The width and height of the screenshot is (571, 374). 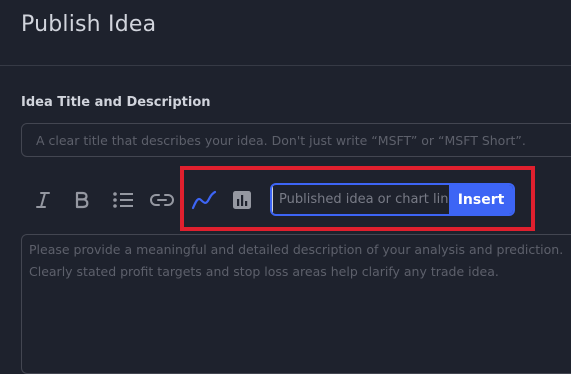 I want to click on bold-icon, so click(x=82, y=200).